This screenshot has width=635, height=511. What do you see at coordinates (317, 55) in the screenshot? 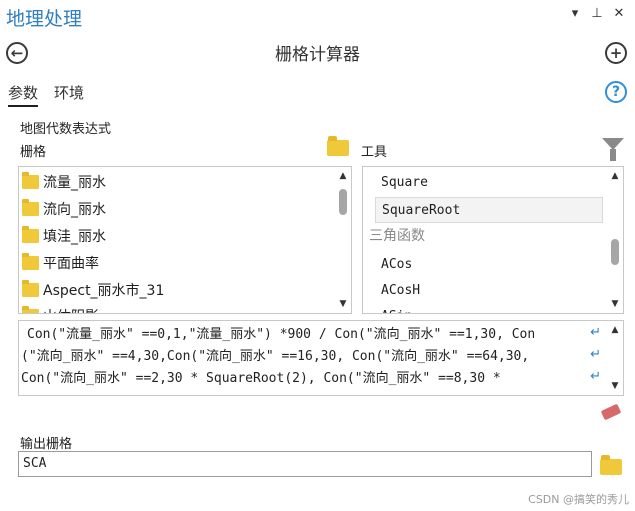
I see `tool-title: 栅格计算器` at bounding box center [317, 55].